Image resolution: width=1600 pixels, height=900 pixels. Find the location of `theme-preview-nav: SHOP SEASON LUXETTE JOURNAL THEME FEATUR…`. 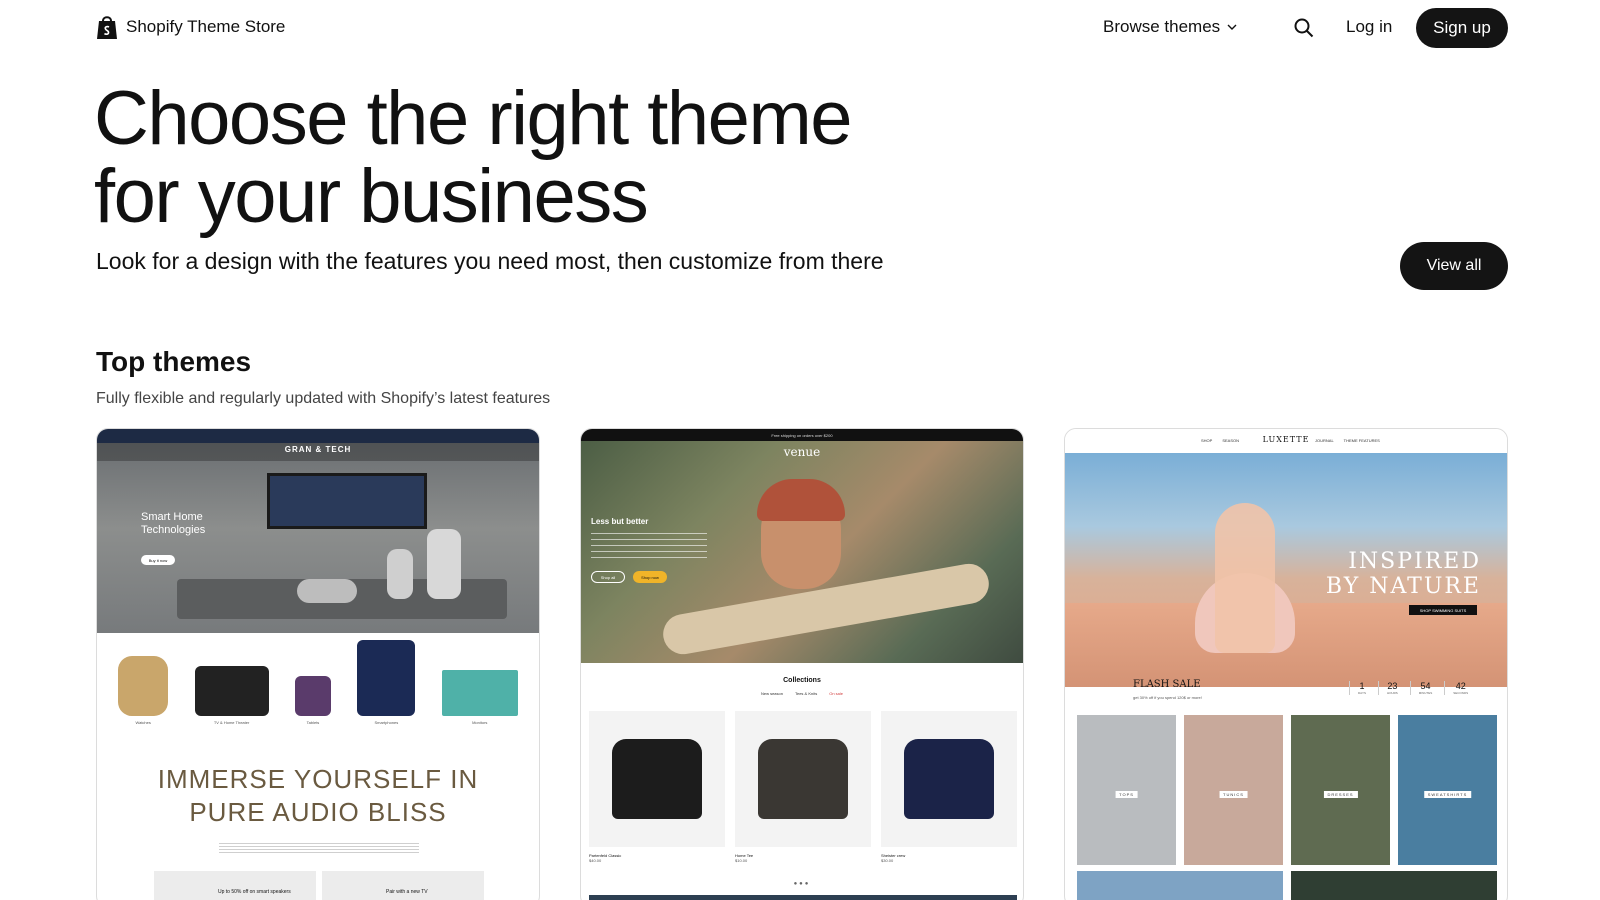

theme-preview-nav: SHOP SEASON LUXETTE JOURNAL THEME FEATUR… is located at coordinates (1286, 441).